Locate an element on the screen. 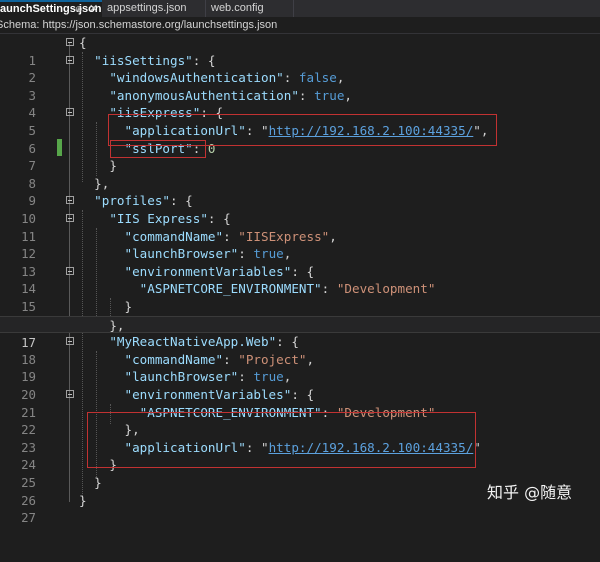 Image resolution: width=600 pixels, height=562 pixels. code-line: 8 } is located at coordinates (300, 174).